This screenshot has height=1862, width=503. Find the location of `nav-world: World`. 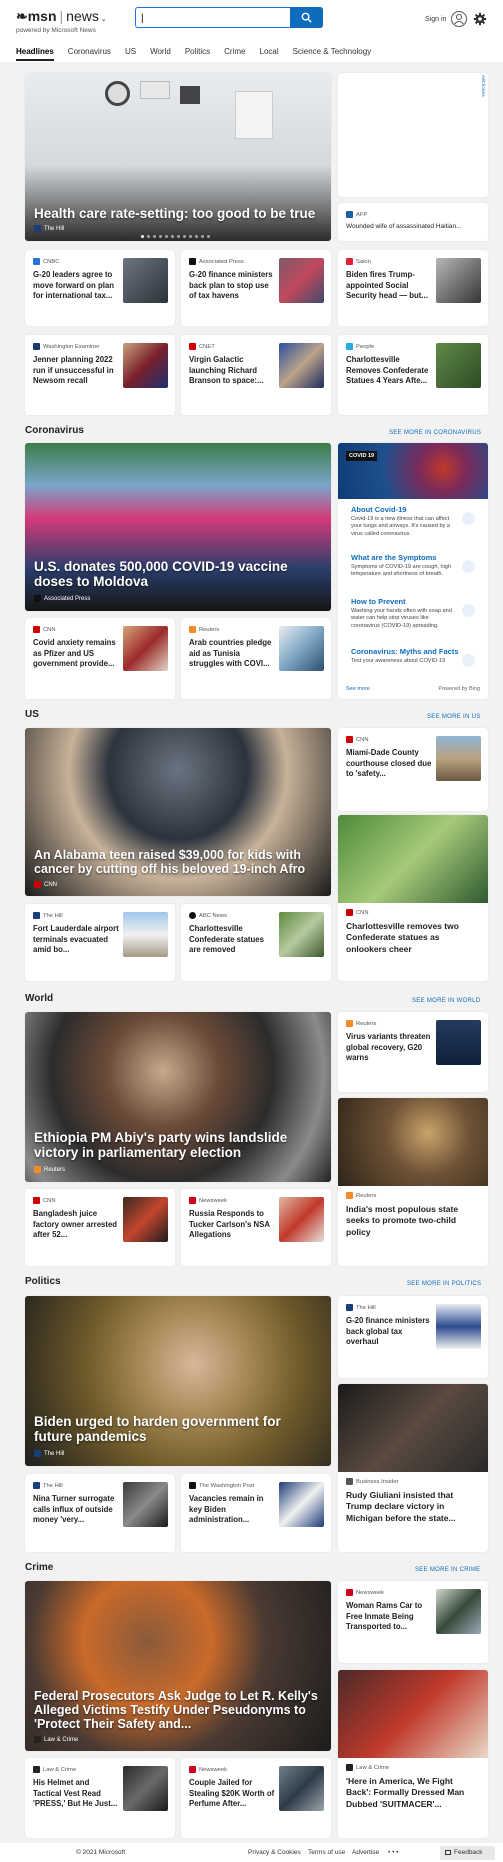

nav-world: World is located at coordinates (160, 54).